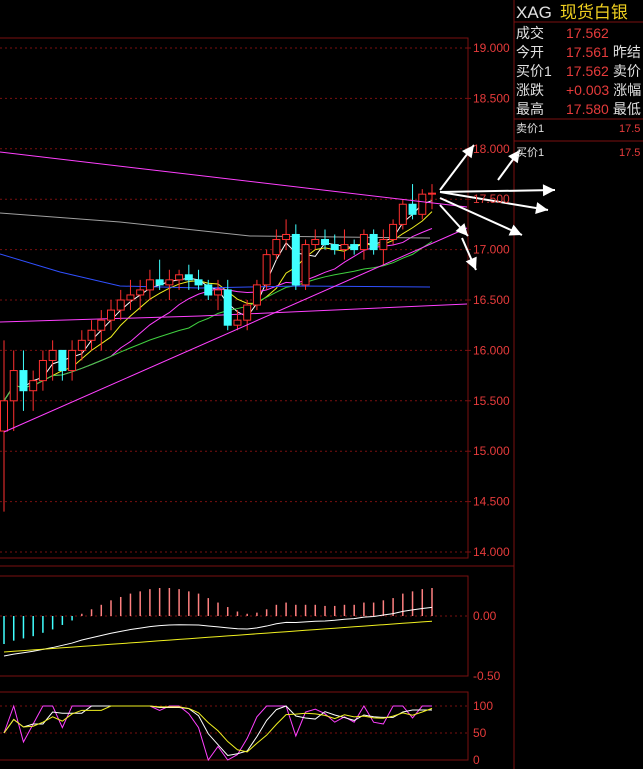  Describe the element at coordinates (491, 552) in the screenshot. I see `y-tick-label: 14.000` at that location.